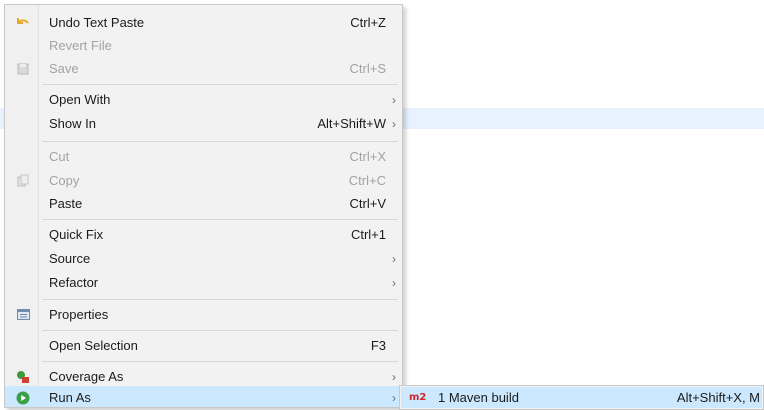 The height and width of the screenshot is (410, 764). Describe the element at coordinates (70, 258) in the screenshot. I see `menu-item-label: Source` at that location.